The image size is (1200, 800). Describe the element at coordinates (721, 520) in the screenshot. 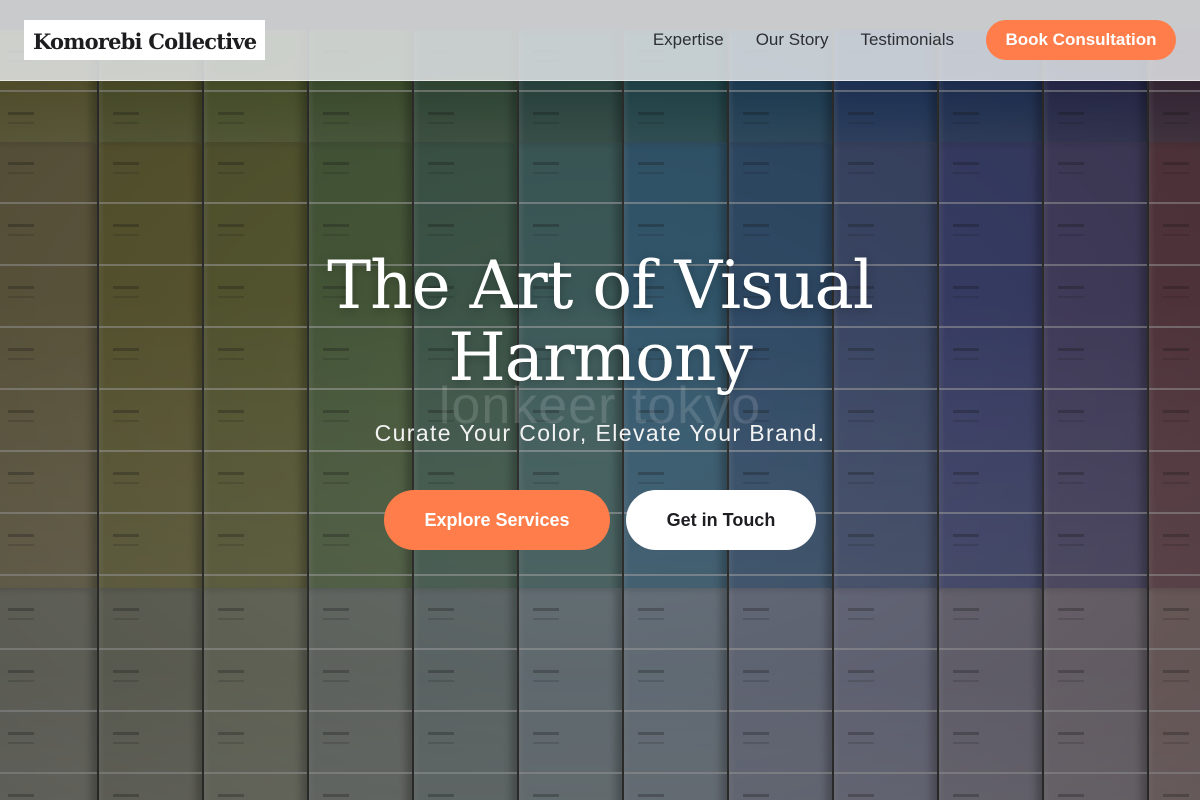

I see `get-in-touch-button: Get in Touch` at that location.